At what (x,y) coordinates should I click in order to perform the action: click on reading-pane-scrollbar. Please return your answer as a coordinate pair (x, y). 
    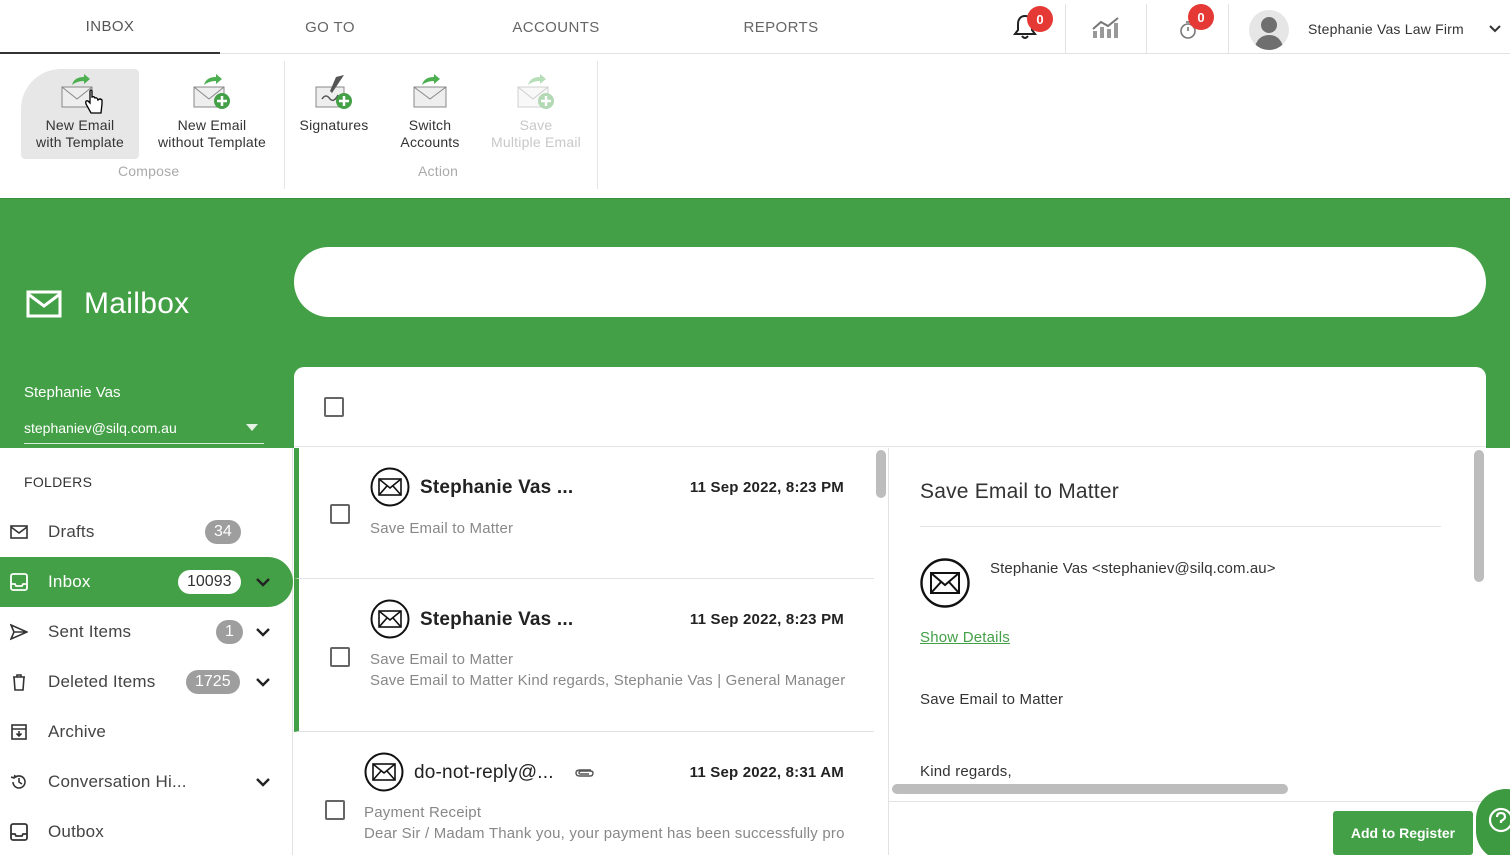
    Looking at the image, I should click on (1479, 516).